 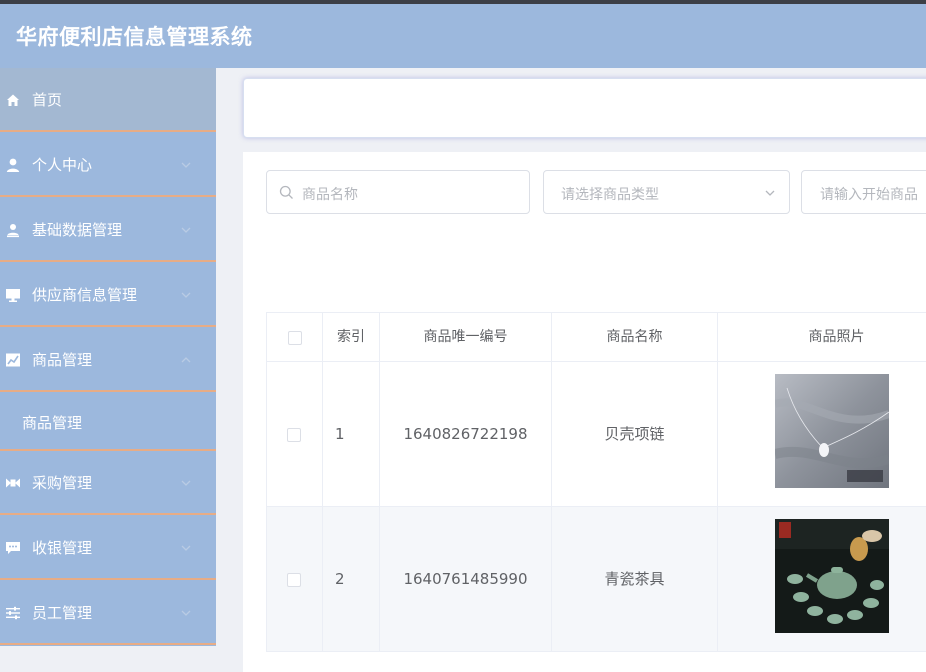 What do you see at coordinates (610, 195) in the screenshot?
I see `goods-type-placeholder: 请选择商品类型` at bounding box center [610, 195].